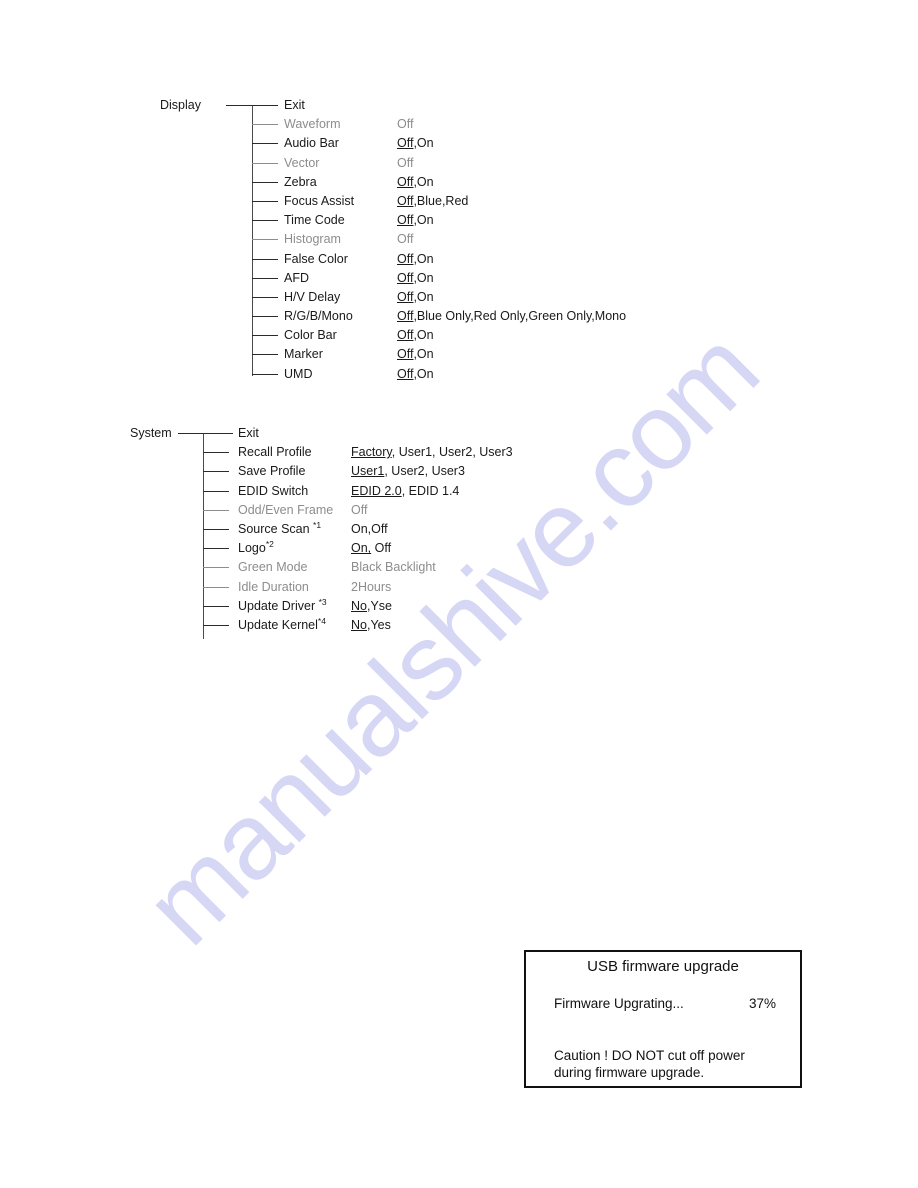  What do you see at coordinates (296, 277) in the screenshot?
I see `display-menu-item-label: AFD` at bounding box center [296, 277].